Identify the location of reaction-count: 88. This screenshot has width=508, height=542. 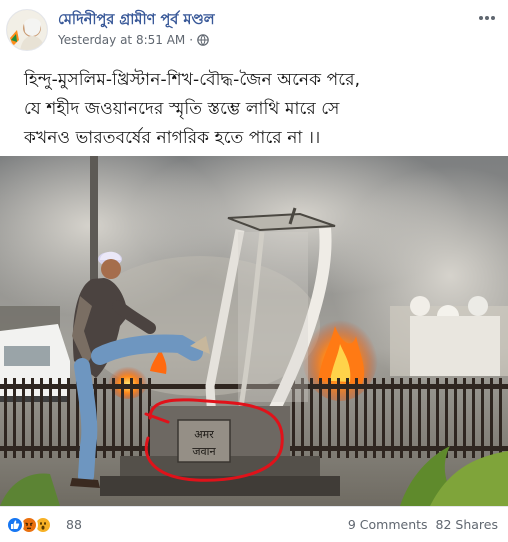
(74, 524).